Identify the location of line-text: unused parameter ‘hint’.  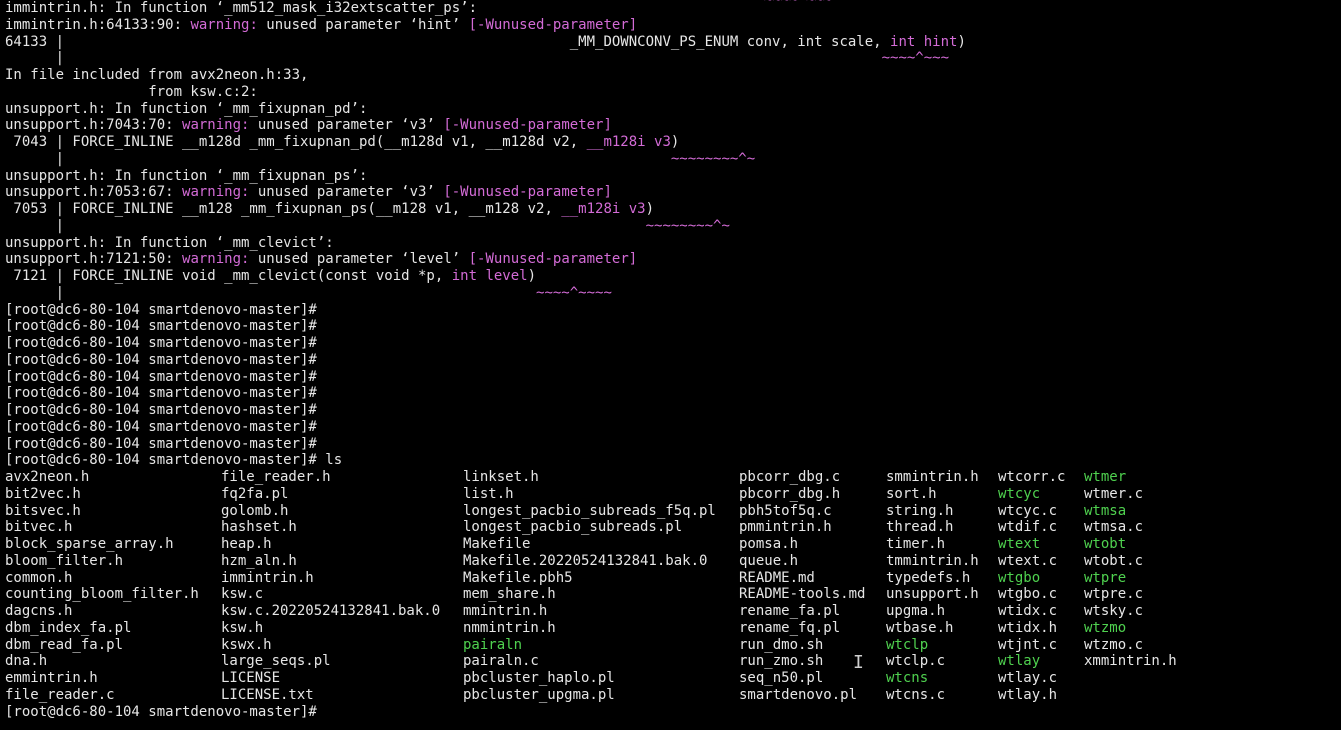
(363, 24).